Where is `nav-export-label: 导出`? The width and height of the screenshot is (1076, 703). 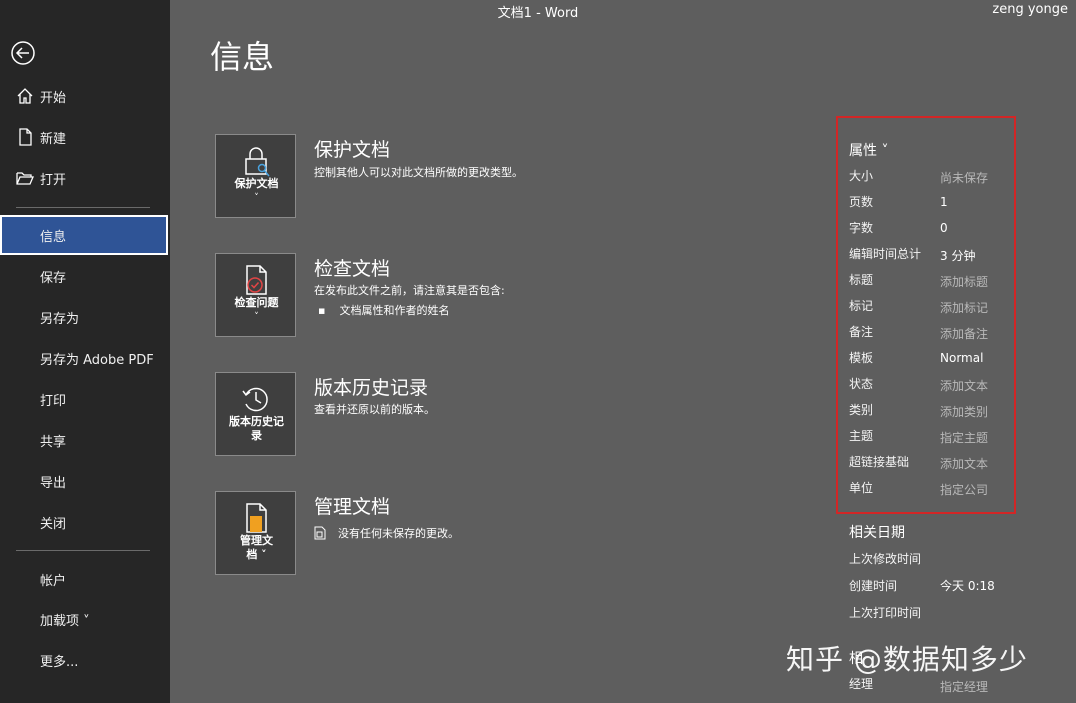 nav-export-label: 导出 is located at coordinates (53, 483).